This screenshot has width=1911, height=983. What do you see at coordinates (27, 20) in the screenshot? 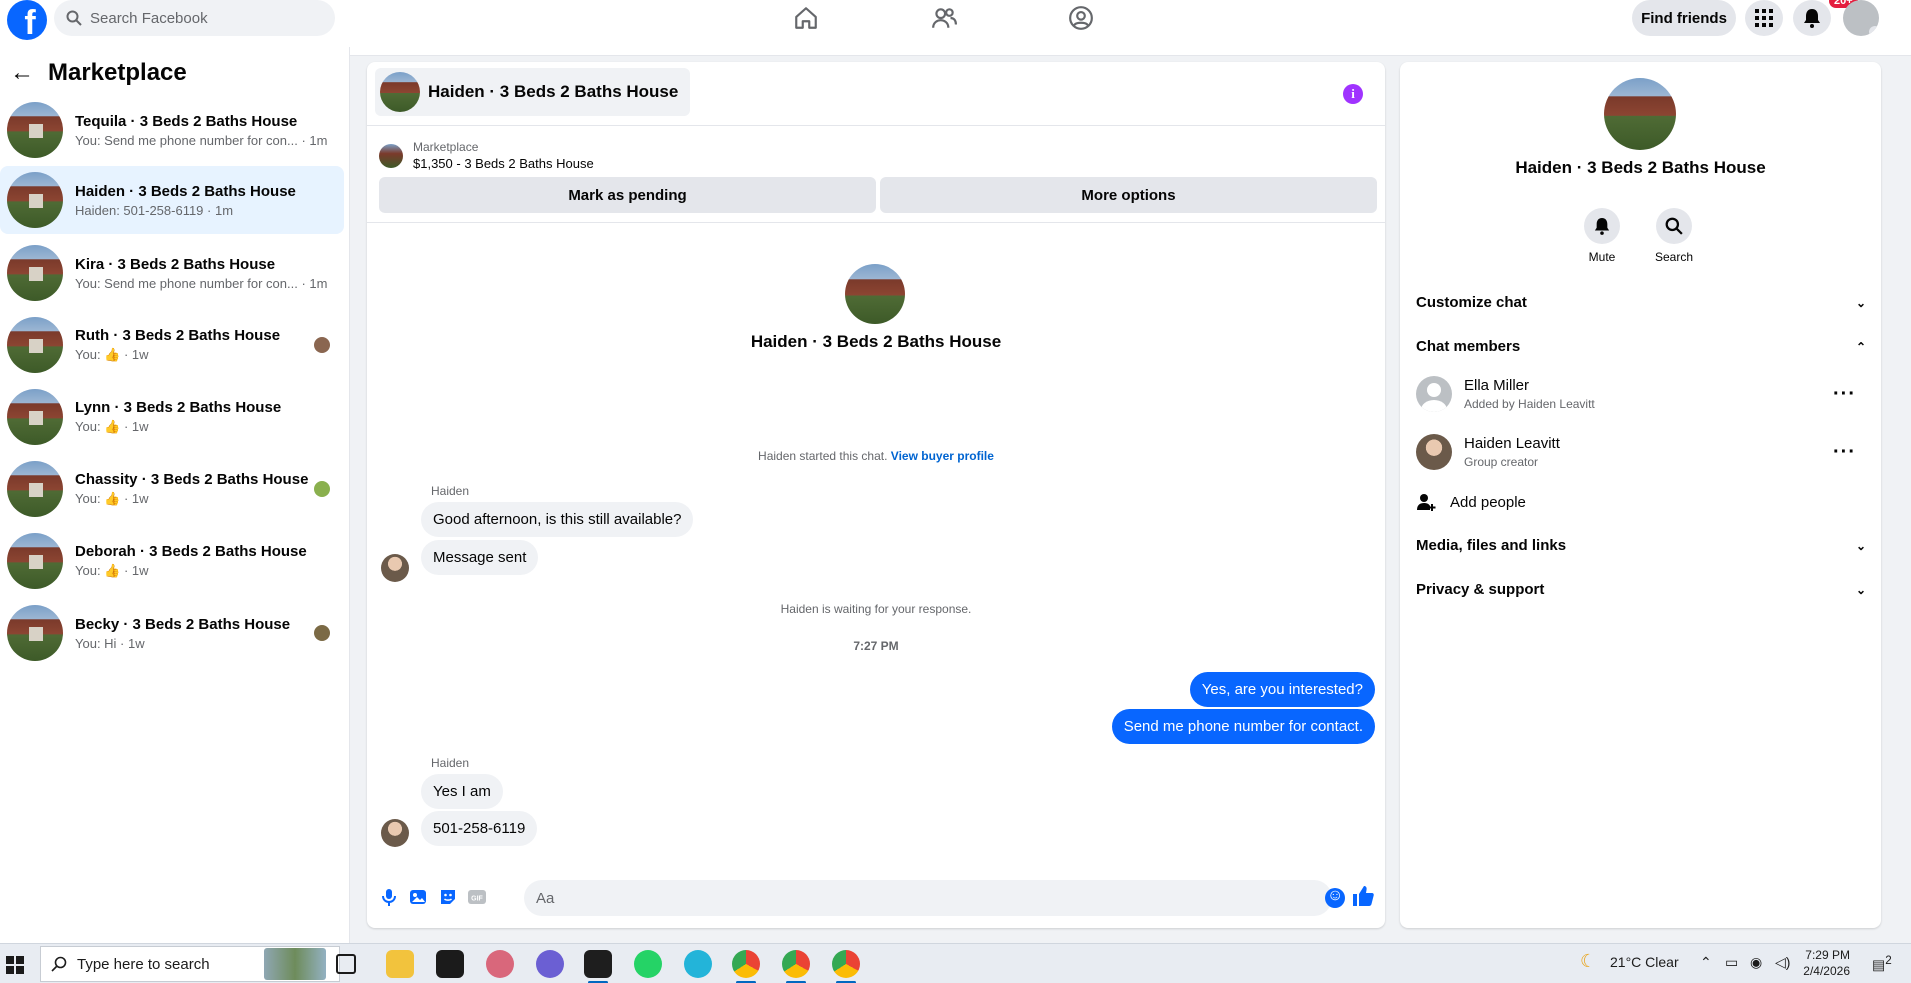
I see `facebook-logo: f` at bounding box center [27, 20].